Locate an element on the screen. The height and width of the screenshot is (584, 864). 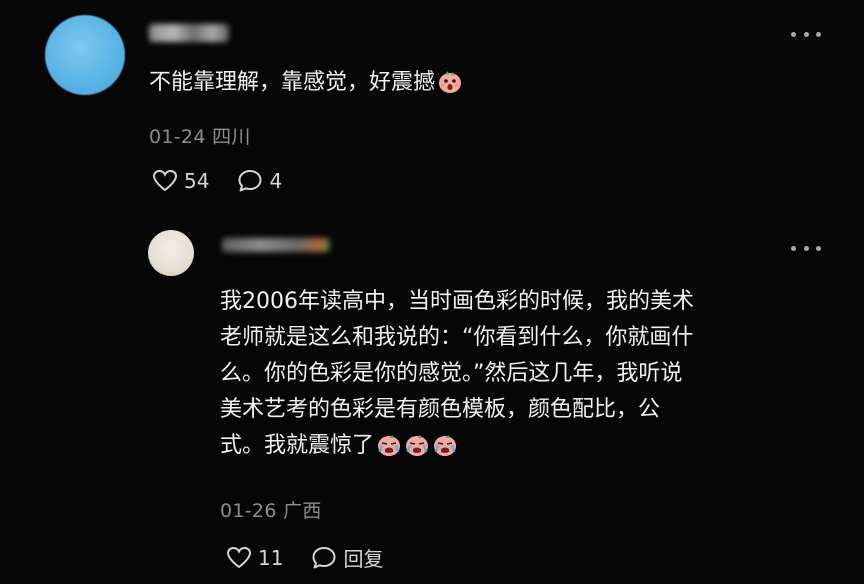
reply-actions: 11 回复 is located at coordinates (318, 557).